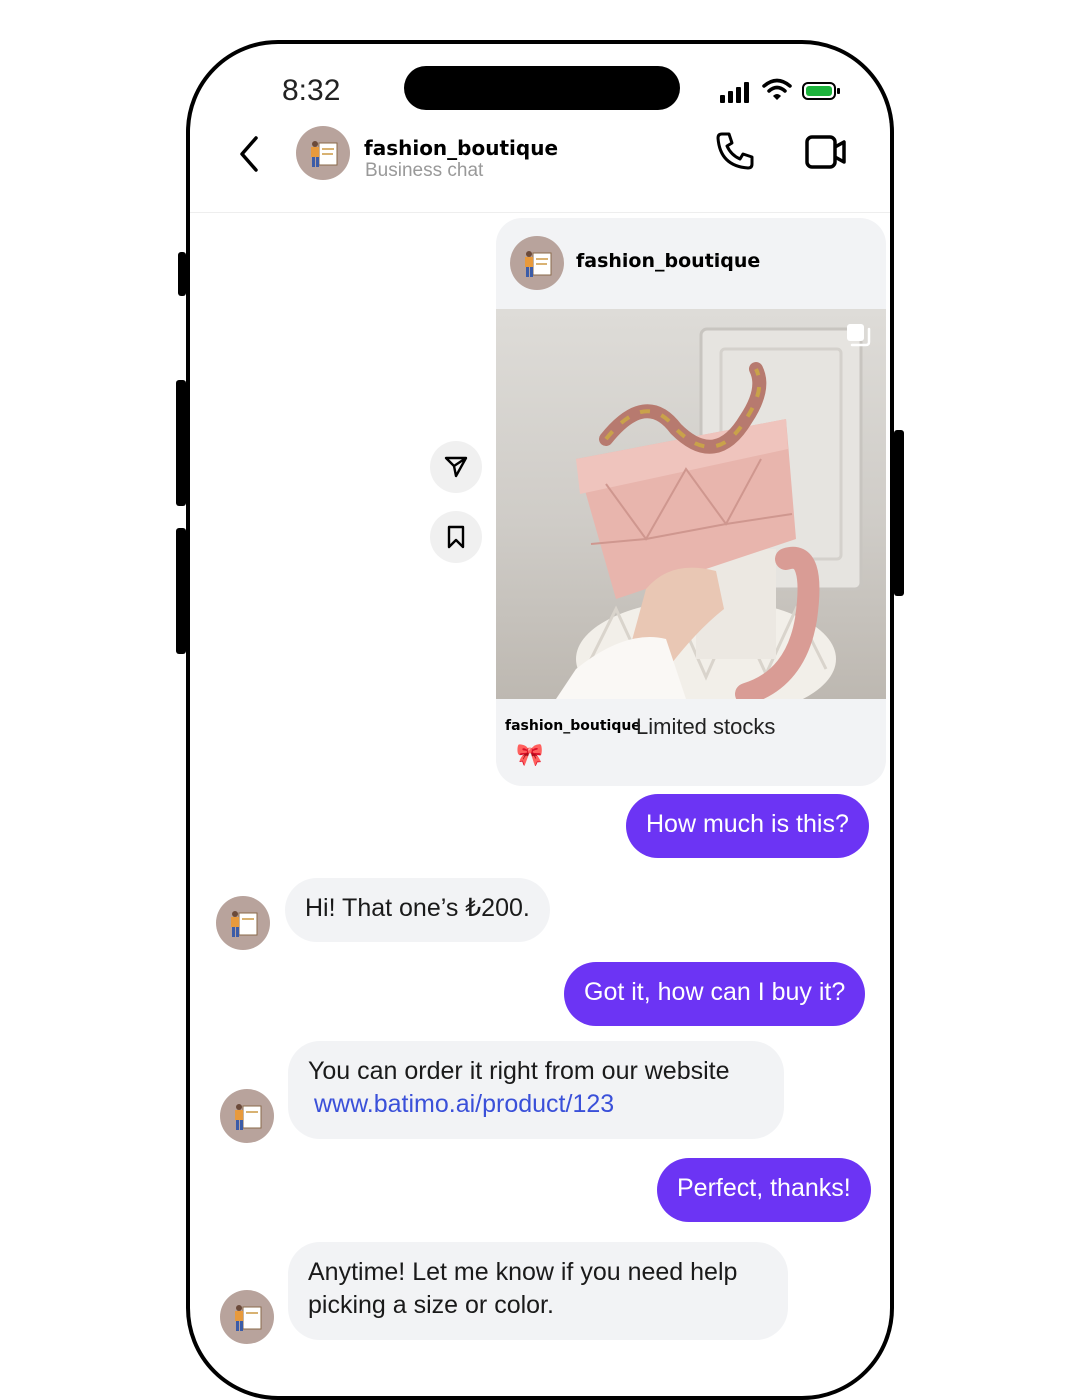 The width and height of the screenshot is (1080, 1400). What do you see at coordinates (181, 443) in the screenshot?
I see `volume-up-button` at bounding box center [181, 443].